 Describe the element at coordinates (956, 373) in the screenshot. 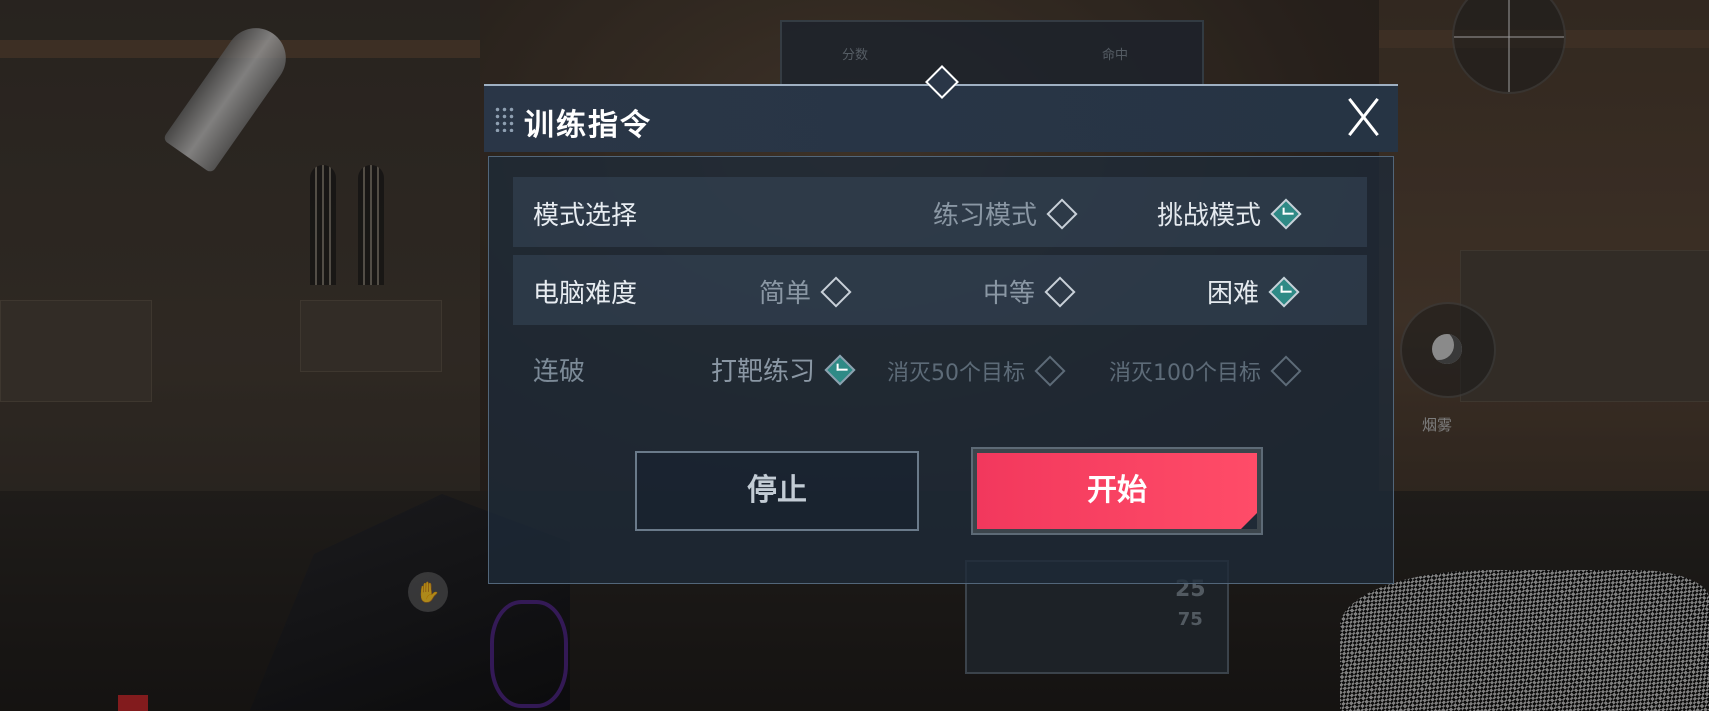

I see `option-label: 消灭50个目标` at that location.